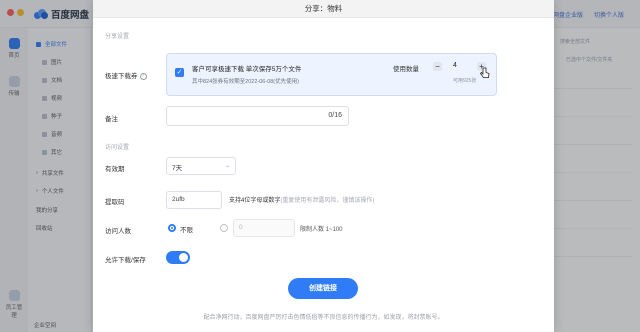 The height and width of the screenshot is (332, 640). Describe the element at coordinates (335, 115) in the screenshot. I see `note-char-count: 0/16` at that location.